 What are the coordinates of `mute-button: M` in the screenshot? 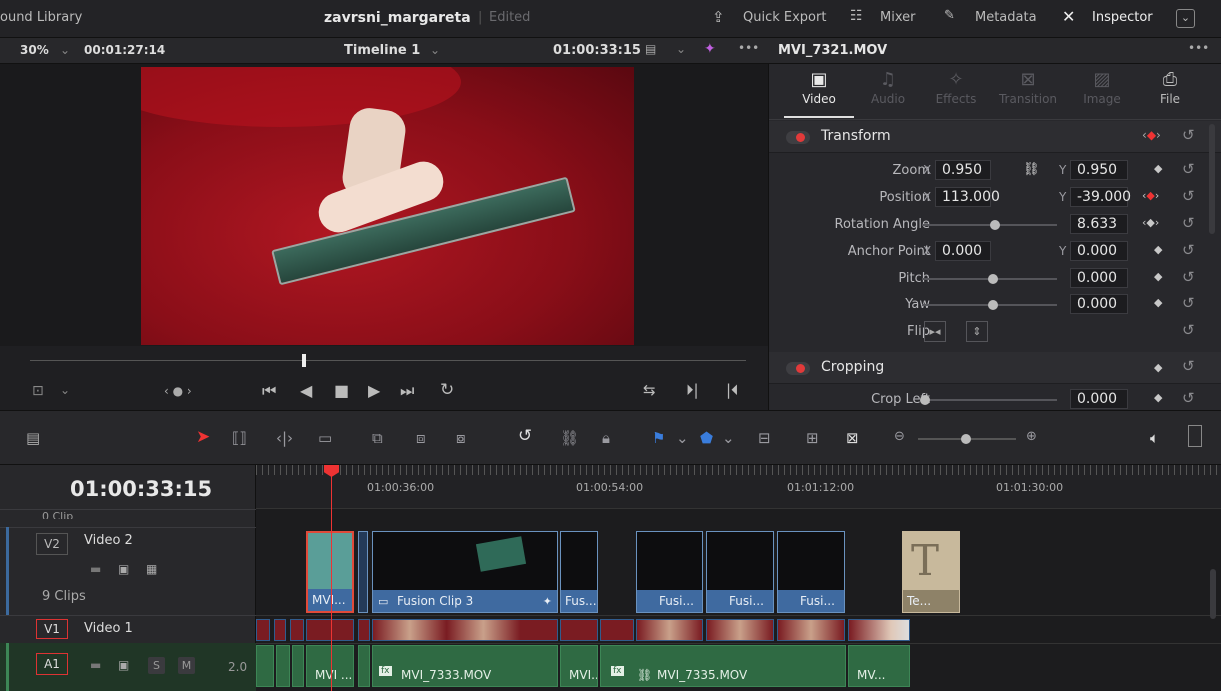 It's located at (186, 665).